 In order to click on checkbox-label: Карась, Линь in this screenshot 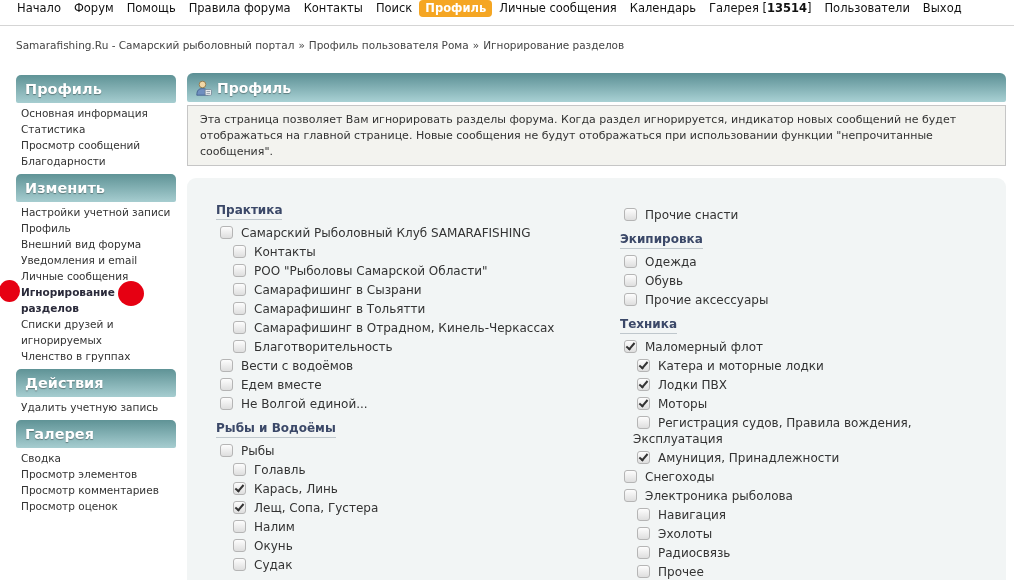, I will do `click(283, 488)`.